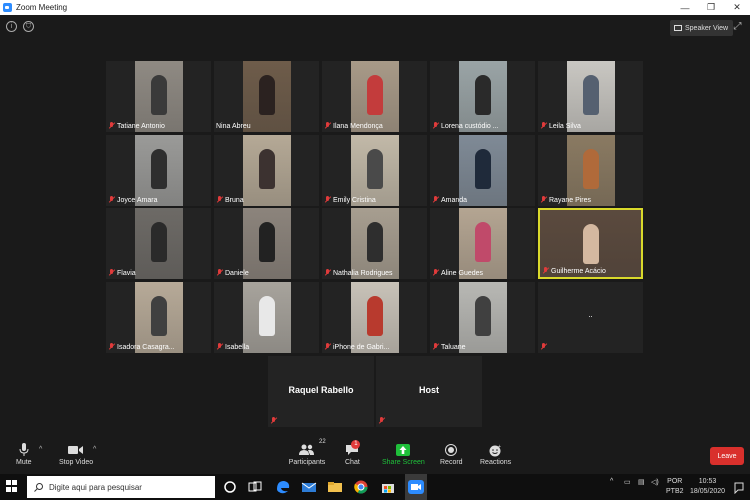 The width and height of the screenshot is (750, 500). Describe the element at coordinates (309, 487) in the screenshot. I see `mail-icon` at that location.